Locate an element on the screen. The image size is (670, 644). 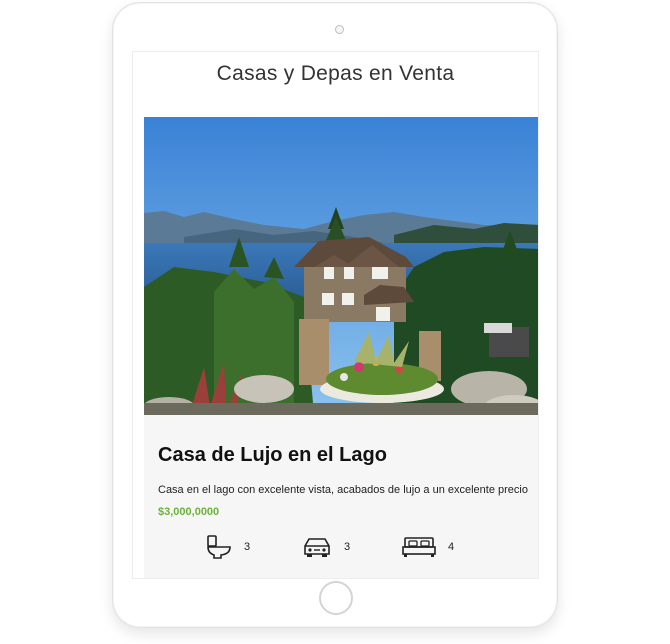
amenity-bathrooms: 3 is located at coordinates (228, 547).